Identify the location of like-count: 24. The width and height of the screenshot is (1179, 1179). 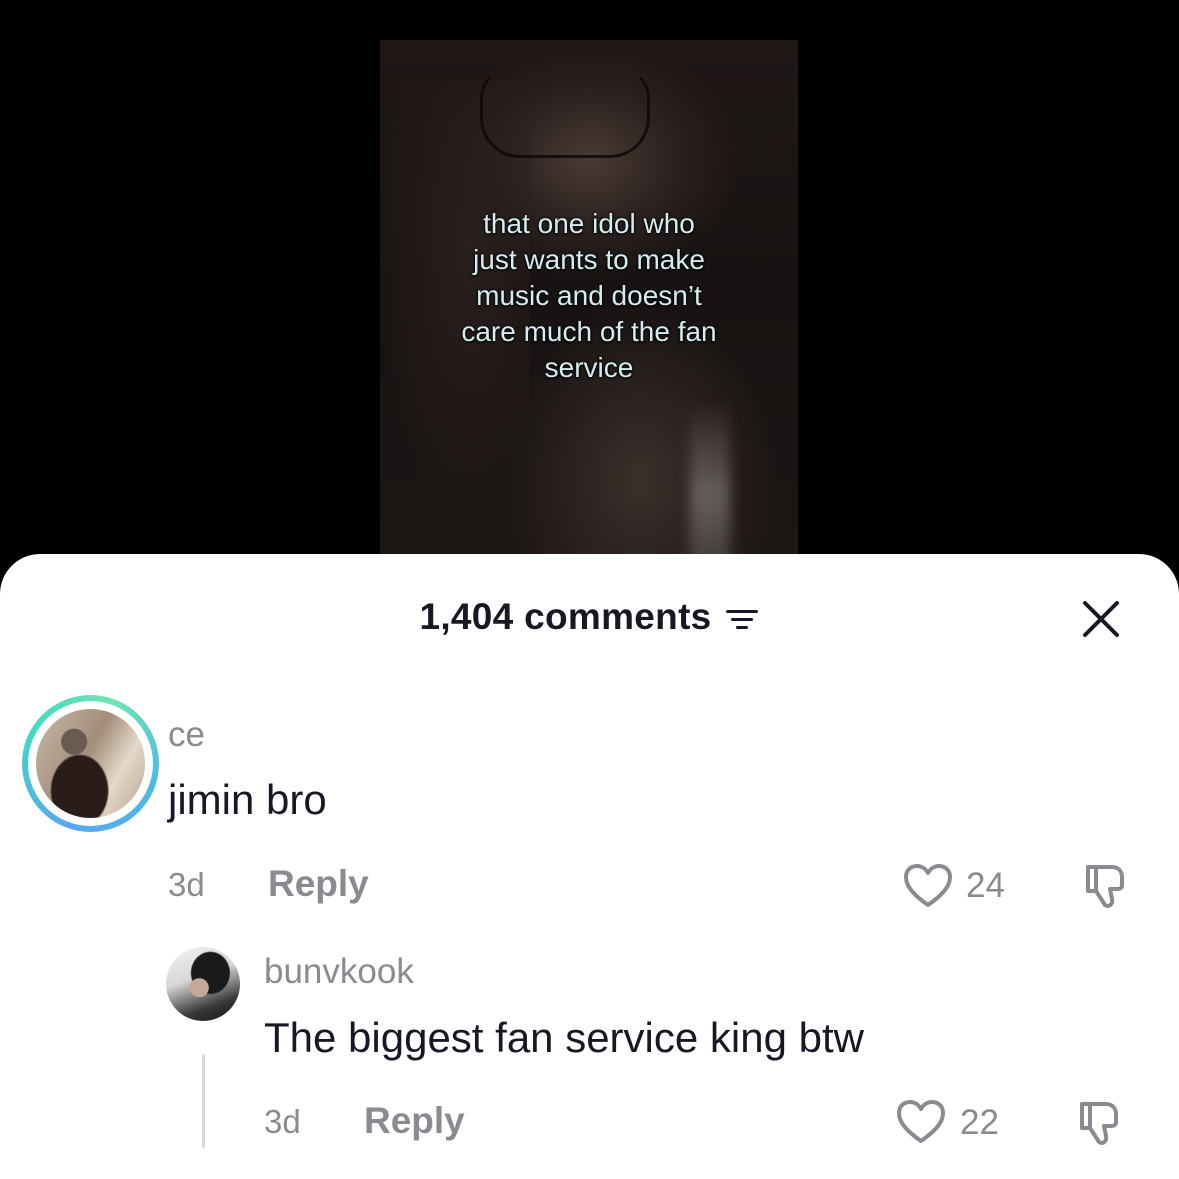
(985, 885).